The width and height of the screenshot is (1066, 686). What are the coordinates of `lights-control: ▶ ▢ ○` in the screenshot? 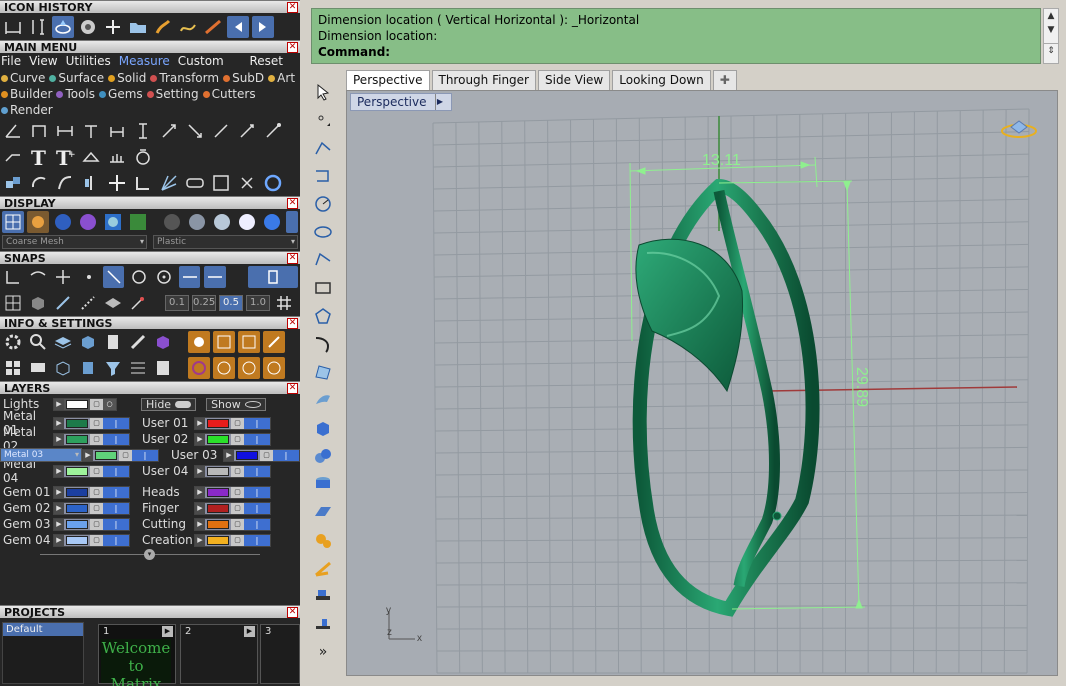 It's located at (85, 404).